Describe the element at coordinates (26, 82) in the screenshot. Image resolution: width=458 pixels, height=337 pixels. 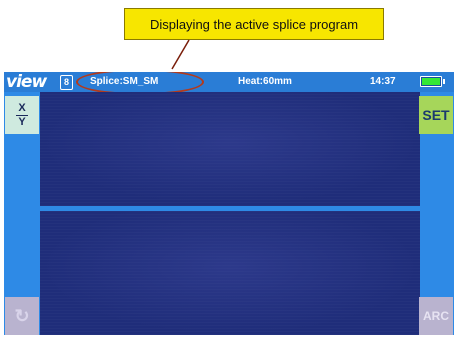
I see `brand-logo: view` at that location.